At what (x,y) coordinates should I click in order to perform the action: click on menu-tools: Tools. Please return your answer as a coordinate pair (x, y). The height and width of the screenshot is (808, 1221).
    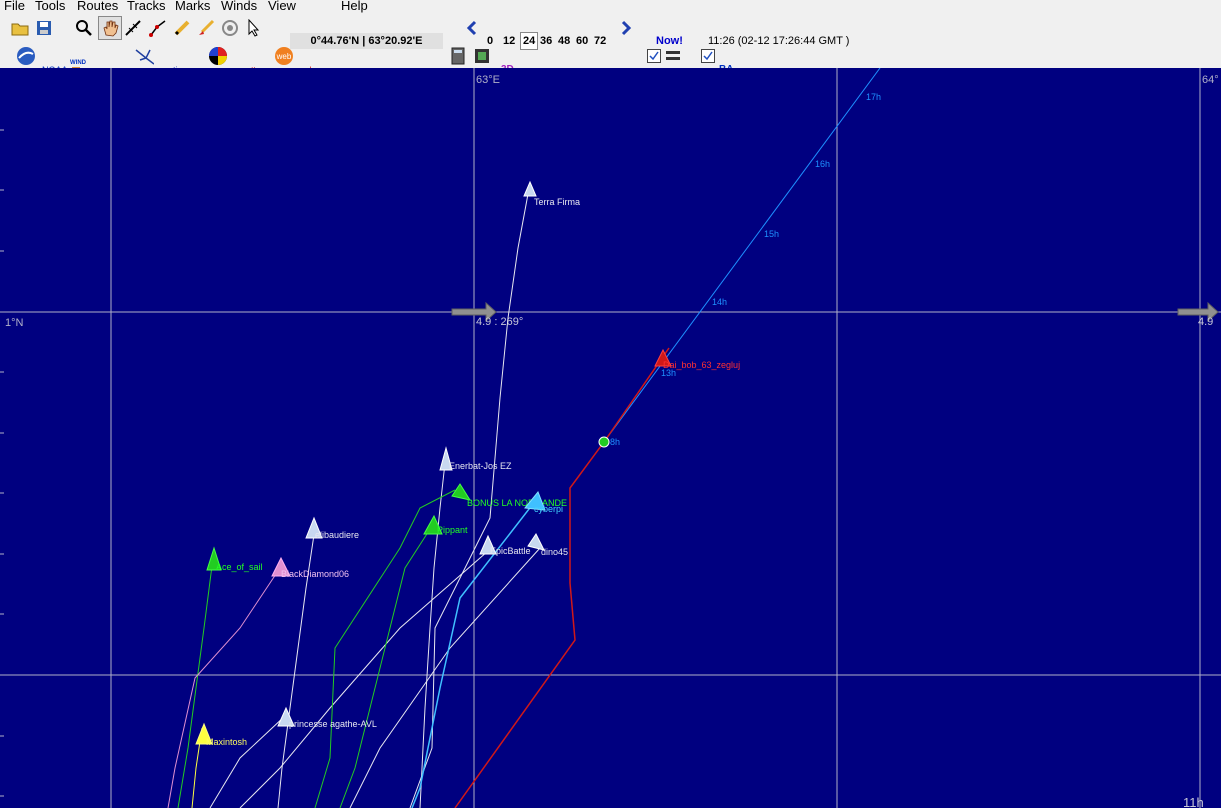
    Looking at the image, I should click on (50, 6).